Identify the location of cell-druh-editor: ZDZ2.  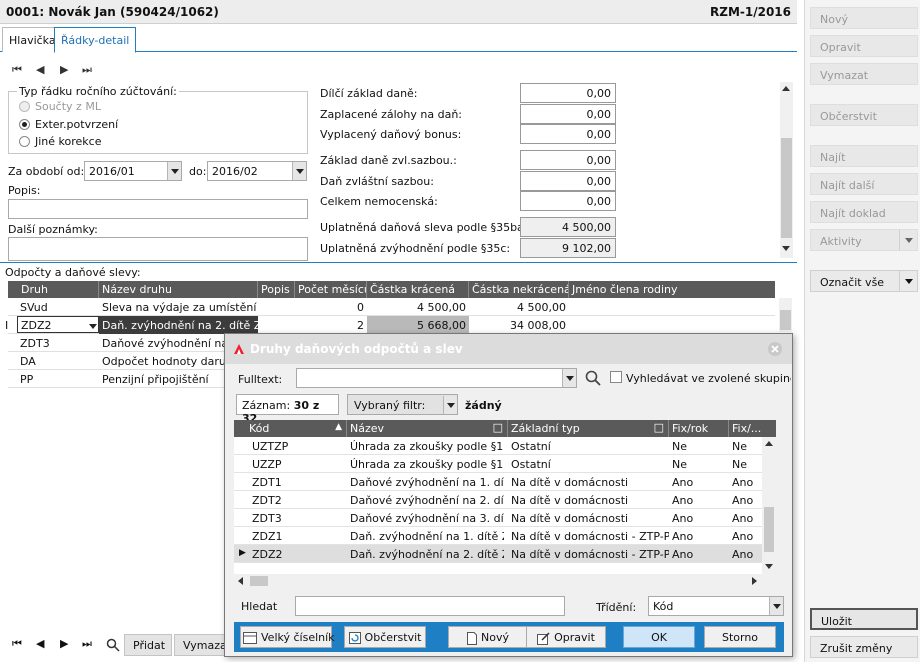
(58, 324).